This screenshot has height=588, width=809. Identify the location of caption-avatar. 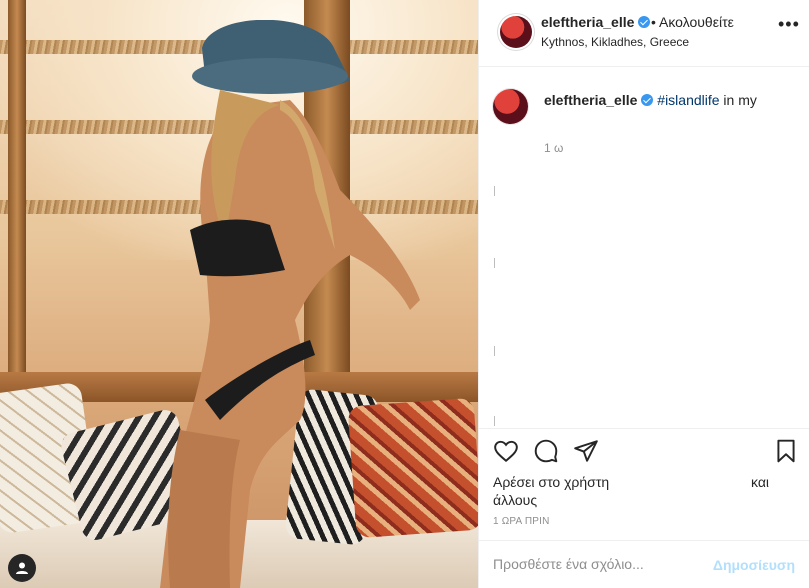
(510, 106).